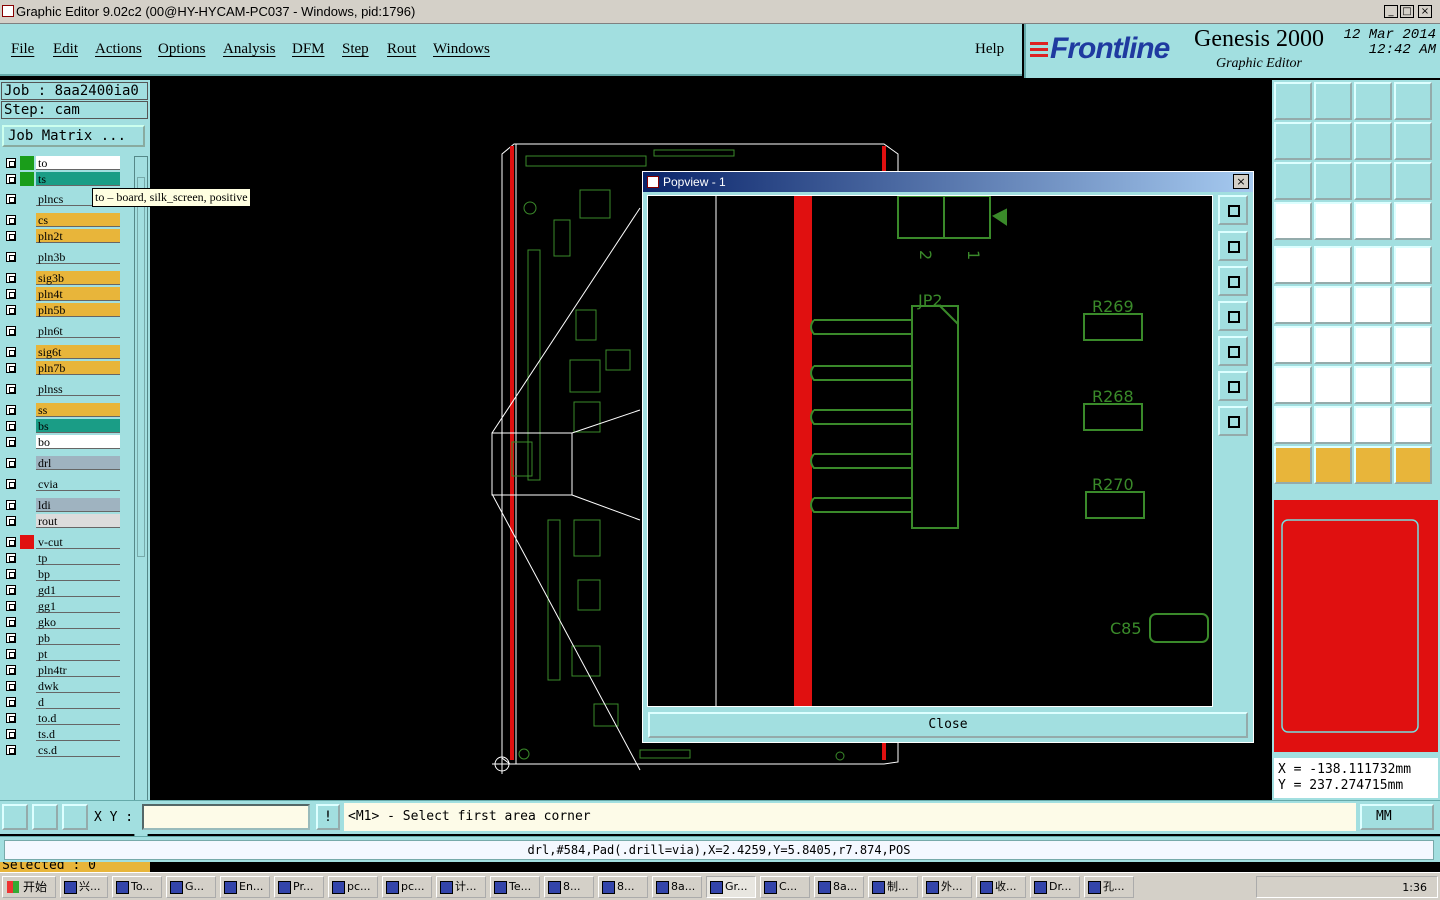  Describe the element at coordinates (62, 310) in the screenshot. I see `layer-row: pln5b` at that location.